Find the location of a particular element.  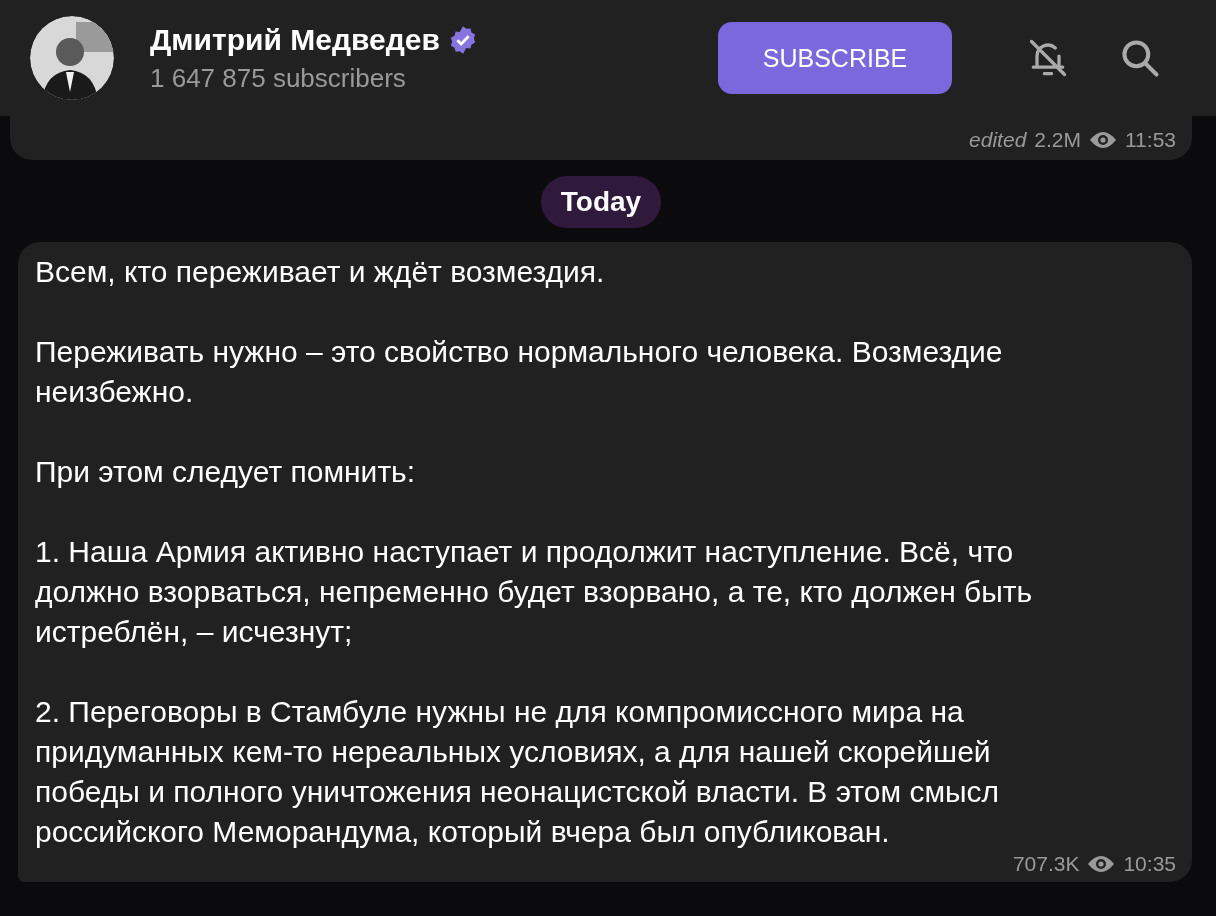

message-time: 11:53 is located at coordinates (1150, 140).